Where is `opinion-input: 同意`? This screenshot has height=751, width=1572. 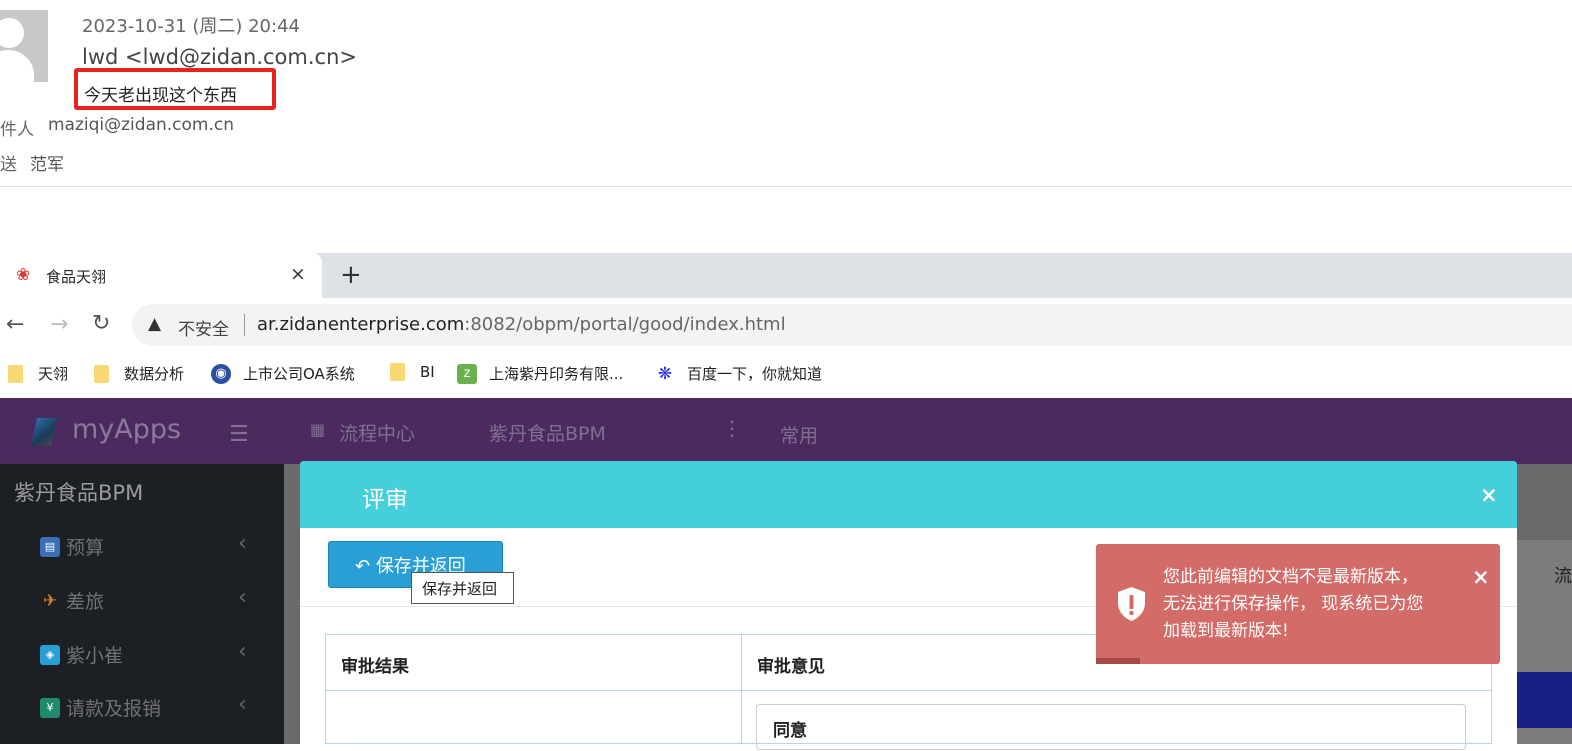
opinion-input: 同意 is located at coordinates (1111, 727).